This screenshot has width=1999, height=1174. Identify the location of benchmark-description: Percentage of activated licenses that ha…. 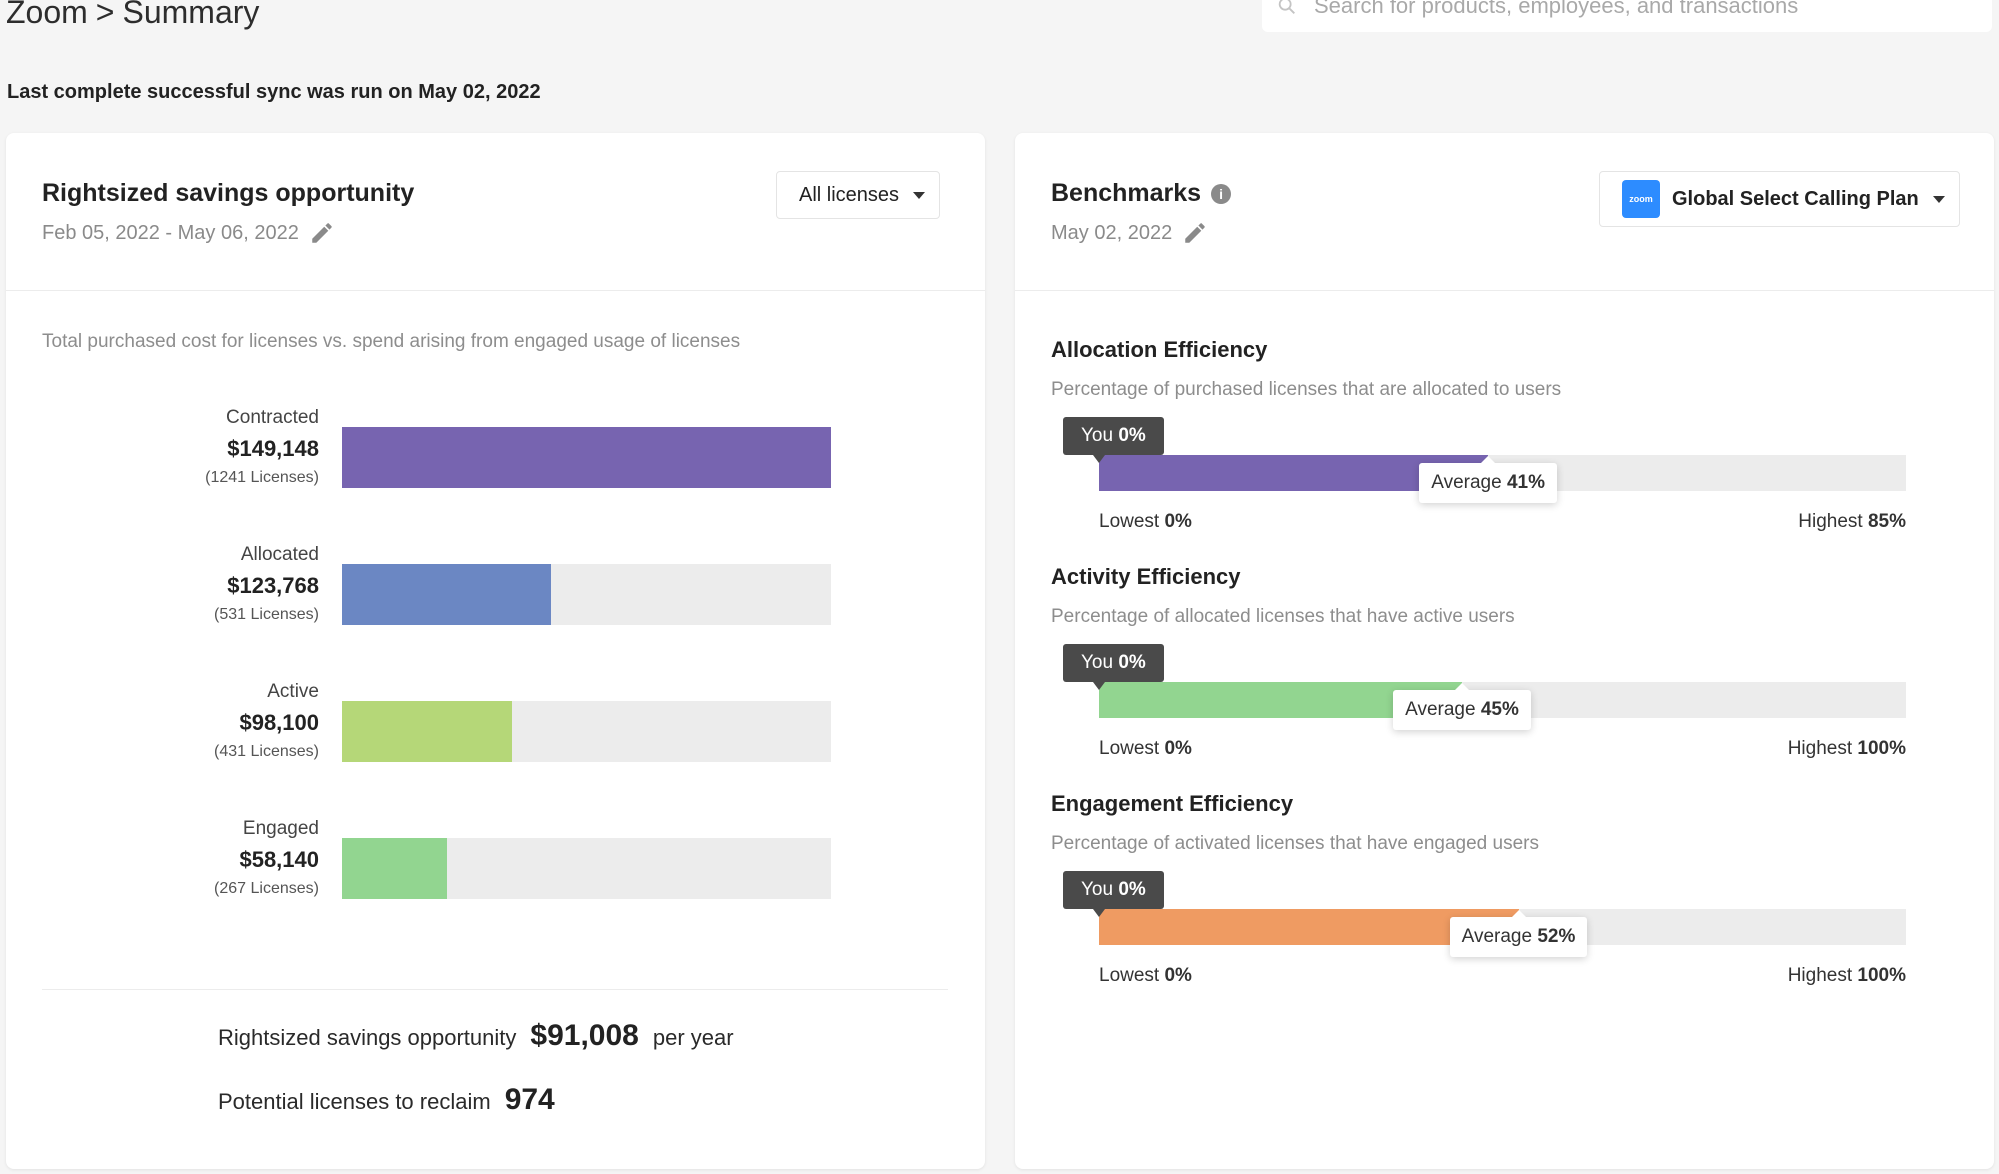
(1295, 843).